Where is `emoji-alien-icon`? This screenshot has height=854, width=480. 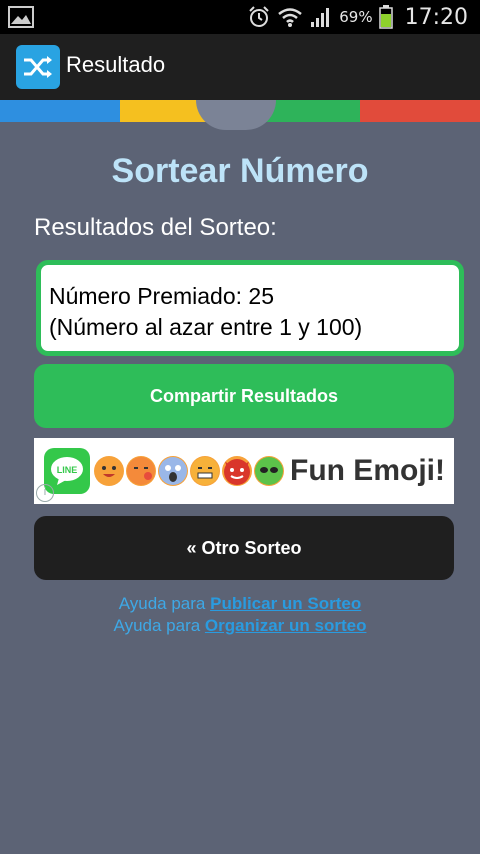 emoji-alien-icon is located at coordinates (269, 471).